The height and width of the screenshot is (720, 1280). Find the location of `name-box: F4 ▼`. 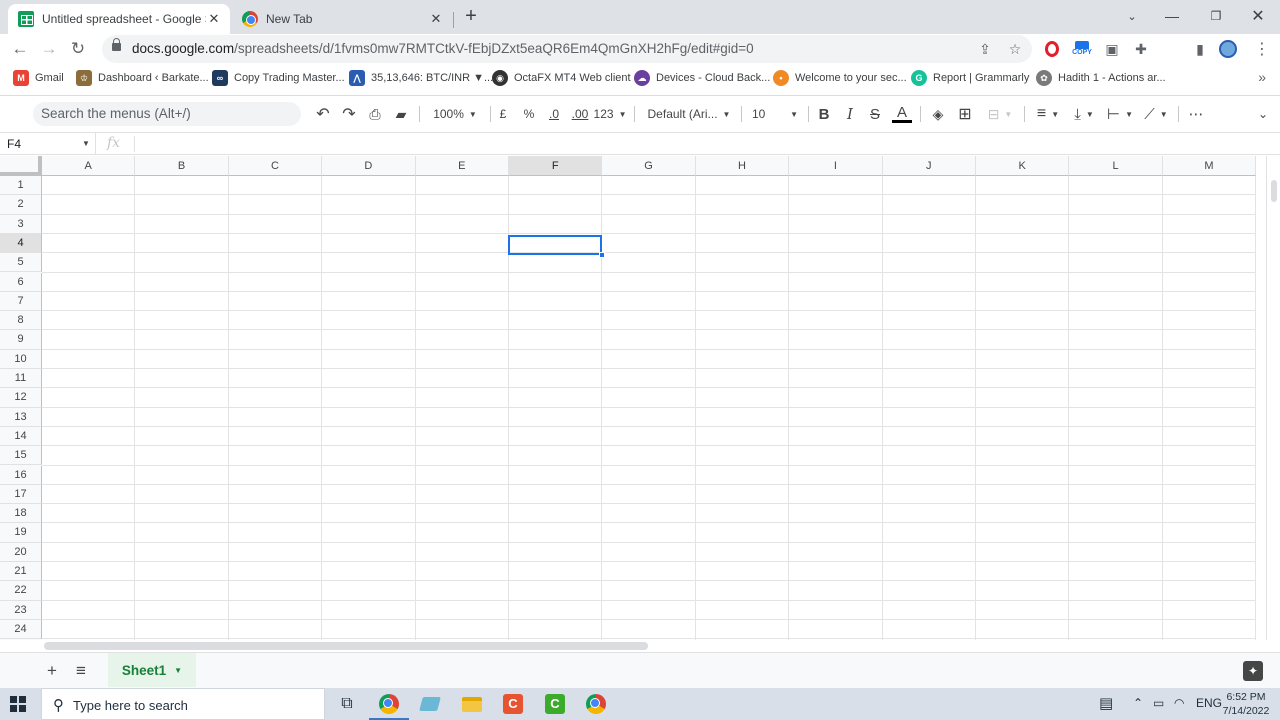

name-box: F4 ▼ is located at coordinates (48, 144).